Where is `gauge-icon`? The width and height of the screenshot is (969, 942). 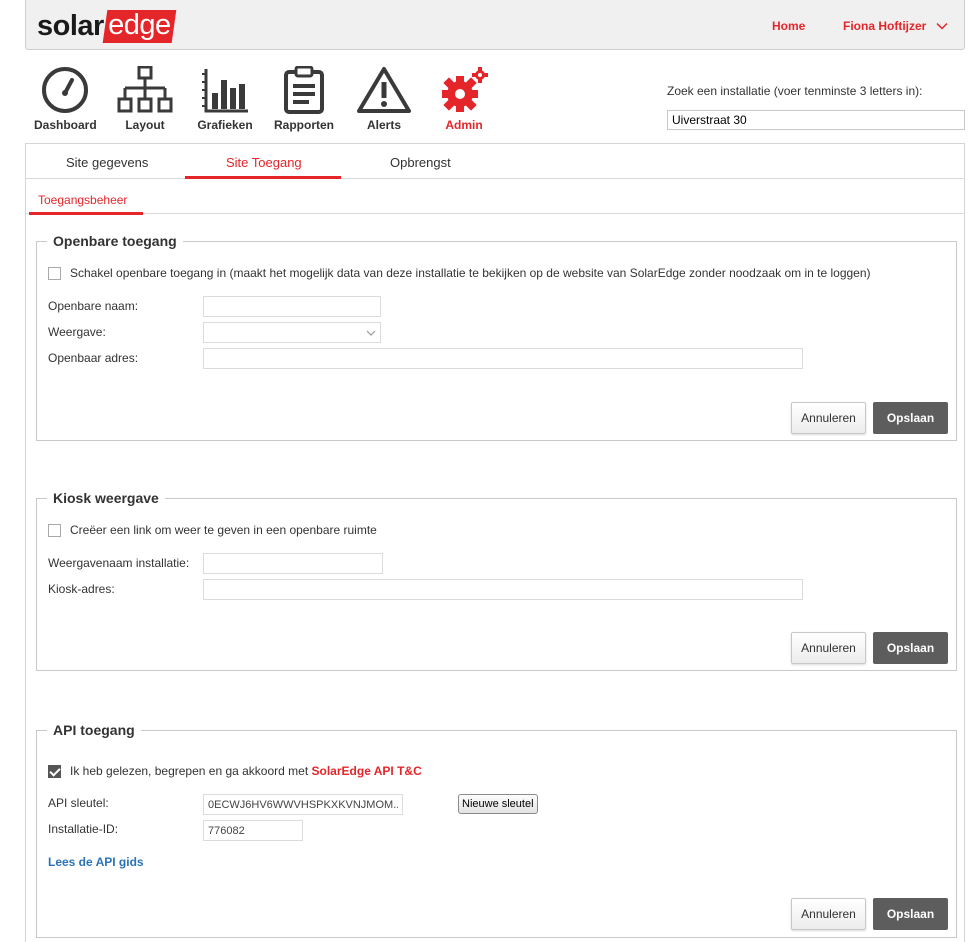
gauge-icon is located at coordinates (65, 90).